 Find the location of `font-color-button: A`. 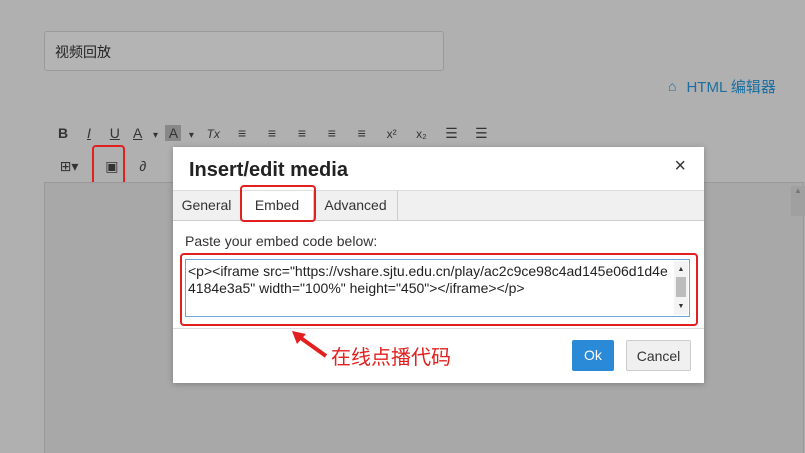

font-color-button: A is located at coordinates (138, 133).